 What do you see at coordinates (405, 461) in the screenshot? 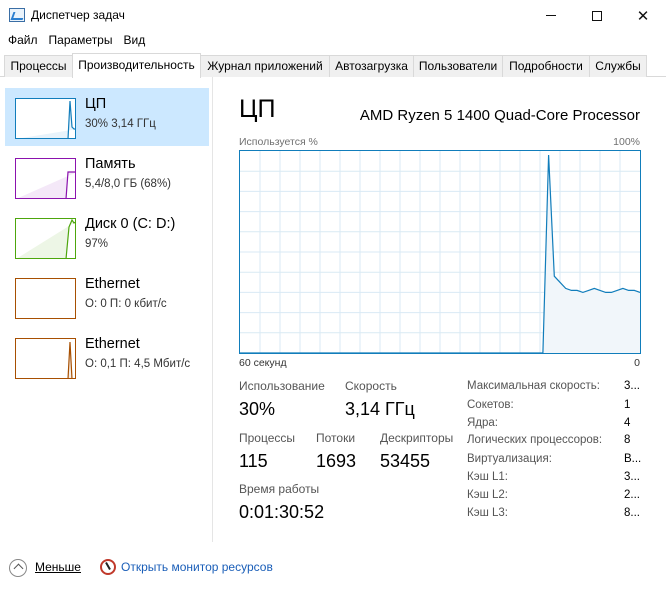
I see `handles-value: 53455` at bounding box center [405, 461].